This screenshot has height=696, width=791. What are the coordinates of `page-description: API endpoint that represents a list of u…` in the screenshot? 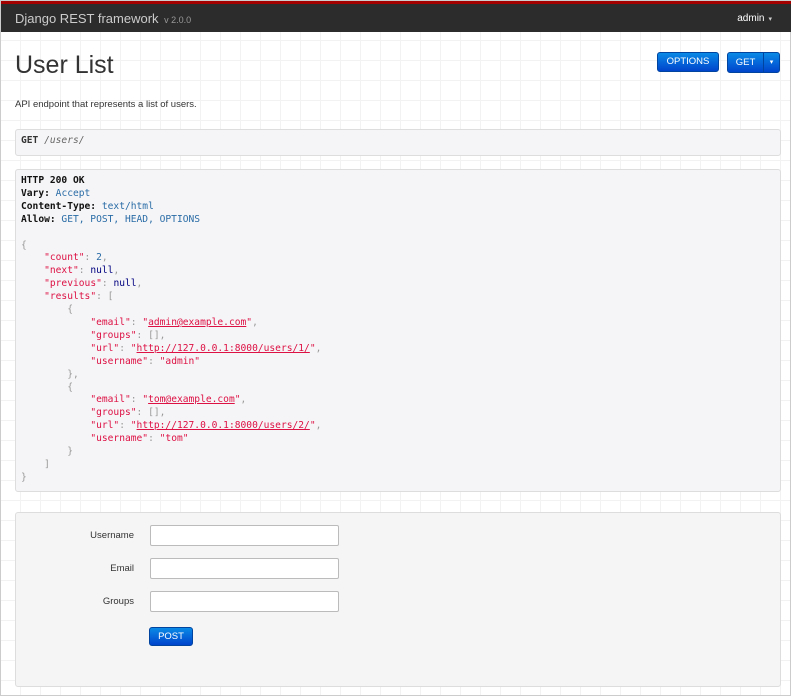 It's located at (106, 104).